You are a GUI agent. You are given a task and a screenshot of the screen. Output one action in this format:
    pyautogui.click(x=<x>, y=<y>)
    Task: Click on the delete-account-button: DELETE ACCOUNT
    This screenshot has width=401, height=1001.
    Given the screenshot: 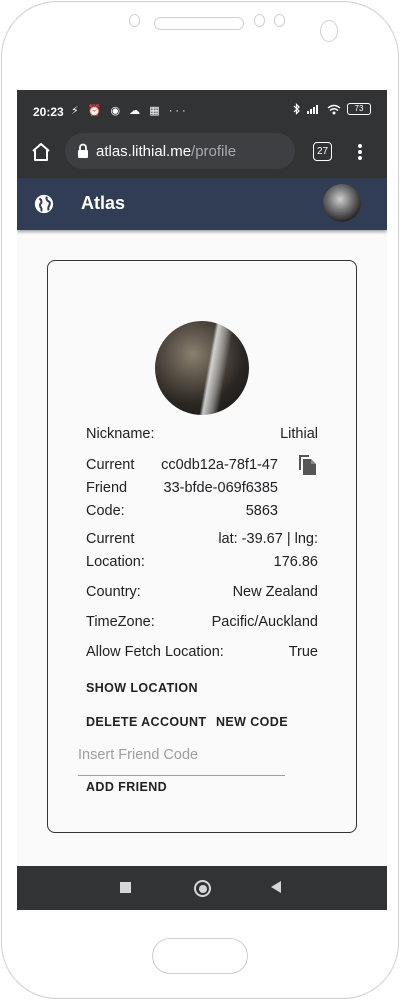 What is the action you would take?
    pyautogui.click(x=146, y=722)
    